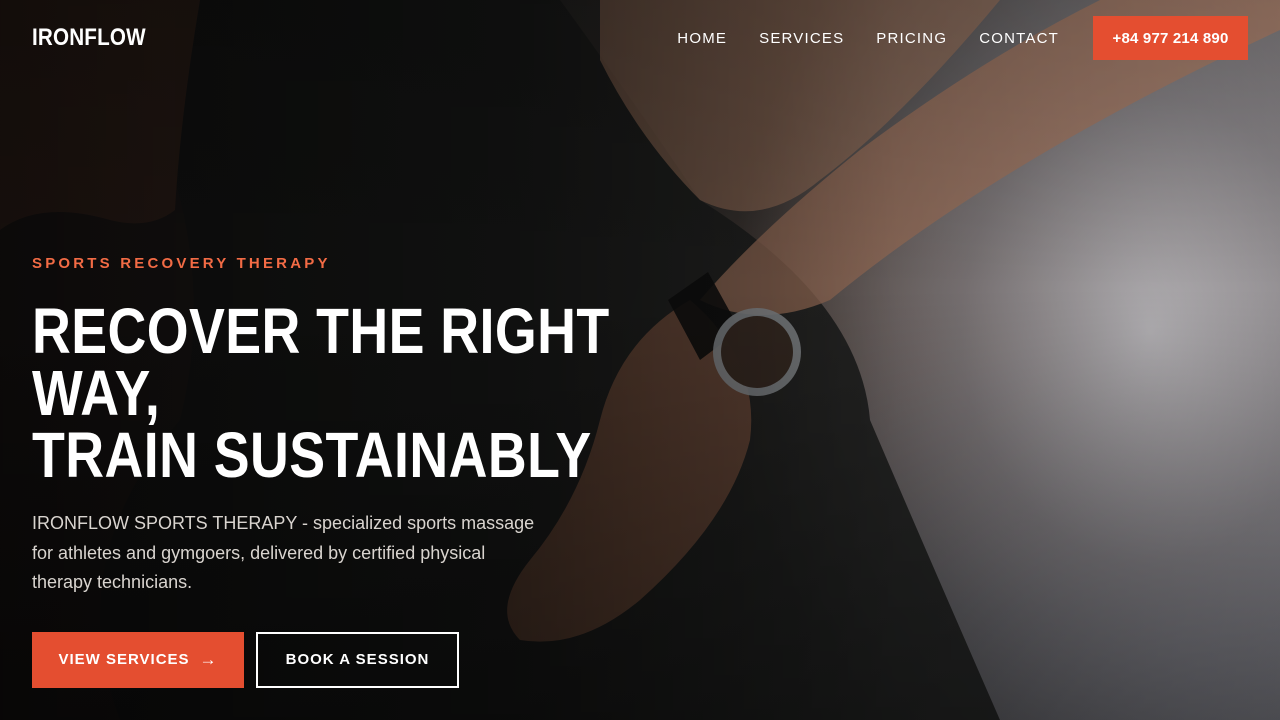  Describe the element at coordinates (702, 38) in the screenshot. I see `nav-link-home: HOME` at that location.